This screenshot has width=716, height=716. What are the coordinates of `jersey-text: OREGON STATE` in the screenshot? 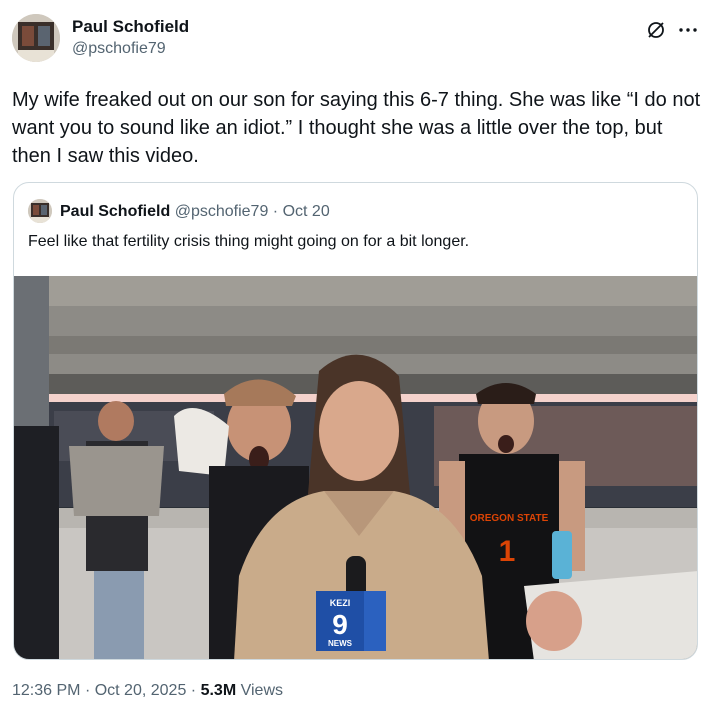 It's located at (509, 518).